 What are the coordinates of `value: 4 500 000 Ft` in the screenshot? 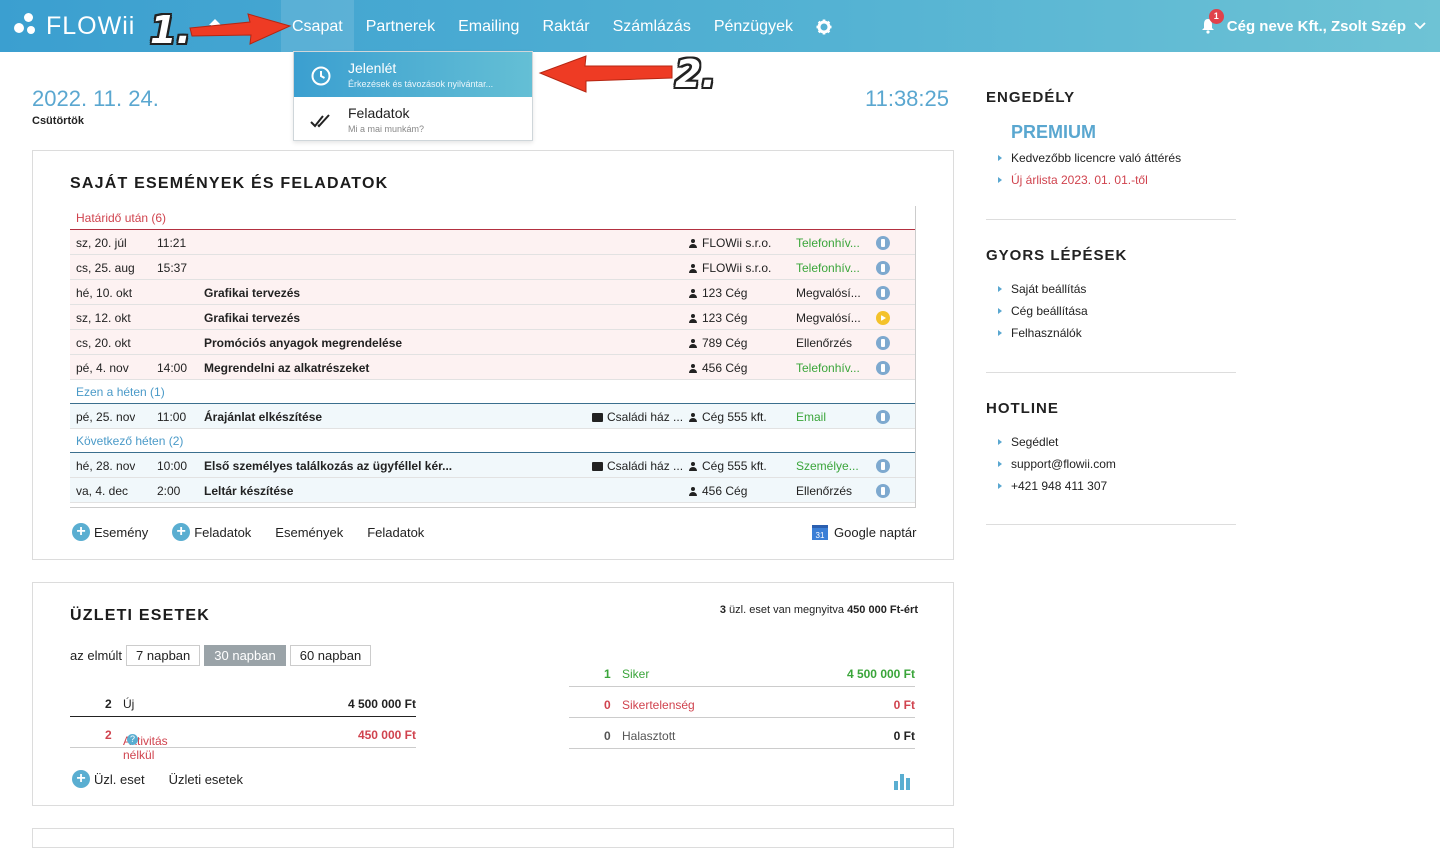 It's located at (880, 674).